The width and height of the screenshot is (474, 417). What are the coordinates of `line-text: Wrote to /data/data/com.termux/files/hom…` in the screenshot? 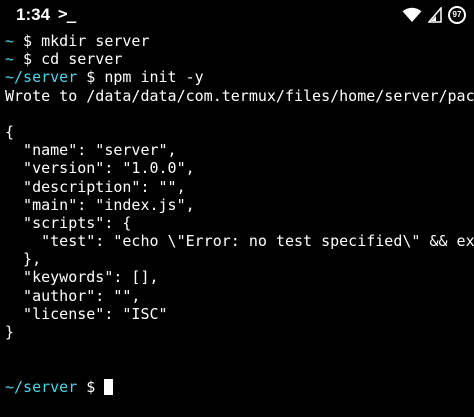 It's located at (239, 95).